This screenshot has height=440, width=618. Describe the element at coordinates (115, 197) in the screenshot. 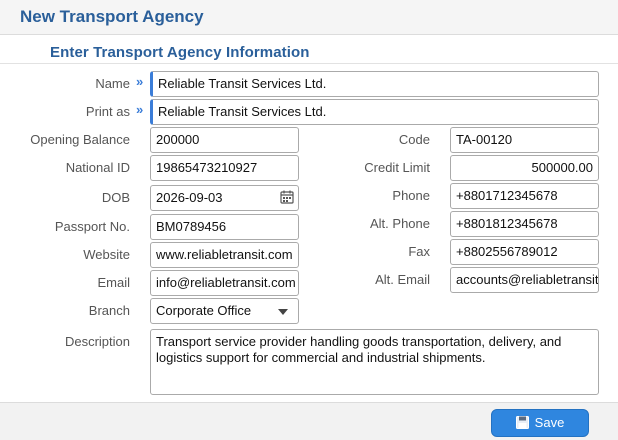

I see `dob-label: DOB` at that location.